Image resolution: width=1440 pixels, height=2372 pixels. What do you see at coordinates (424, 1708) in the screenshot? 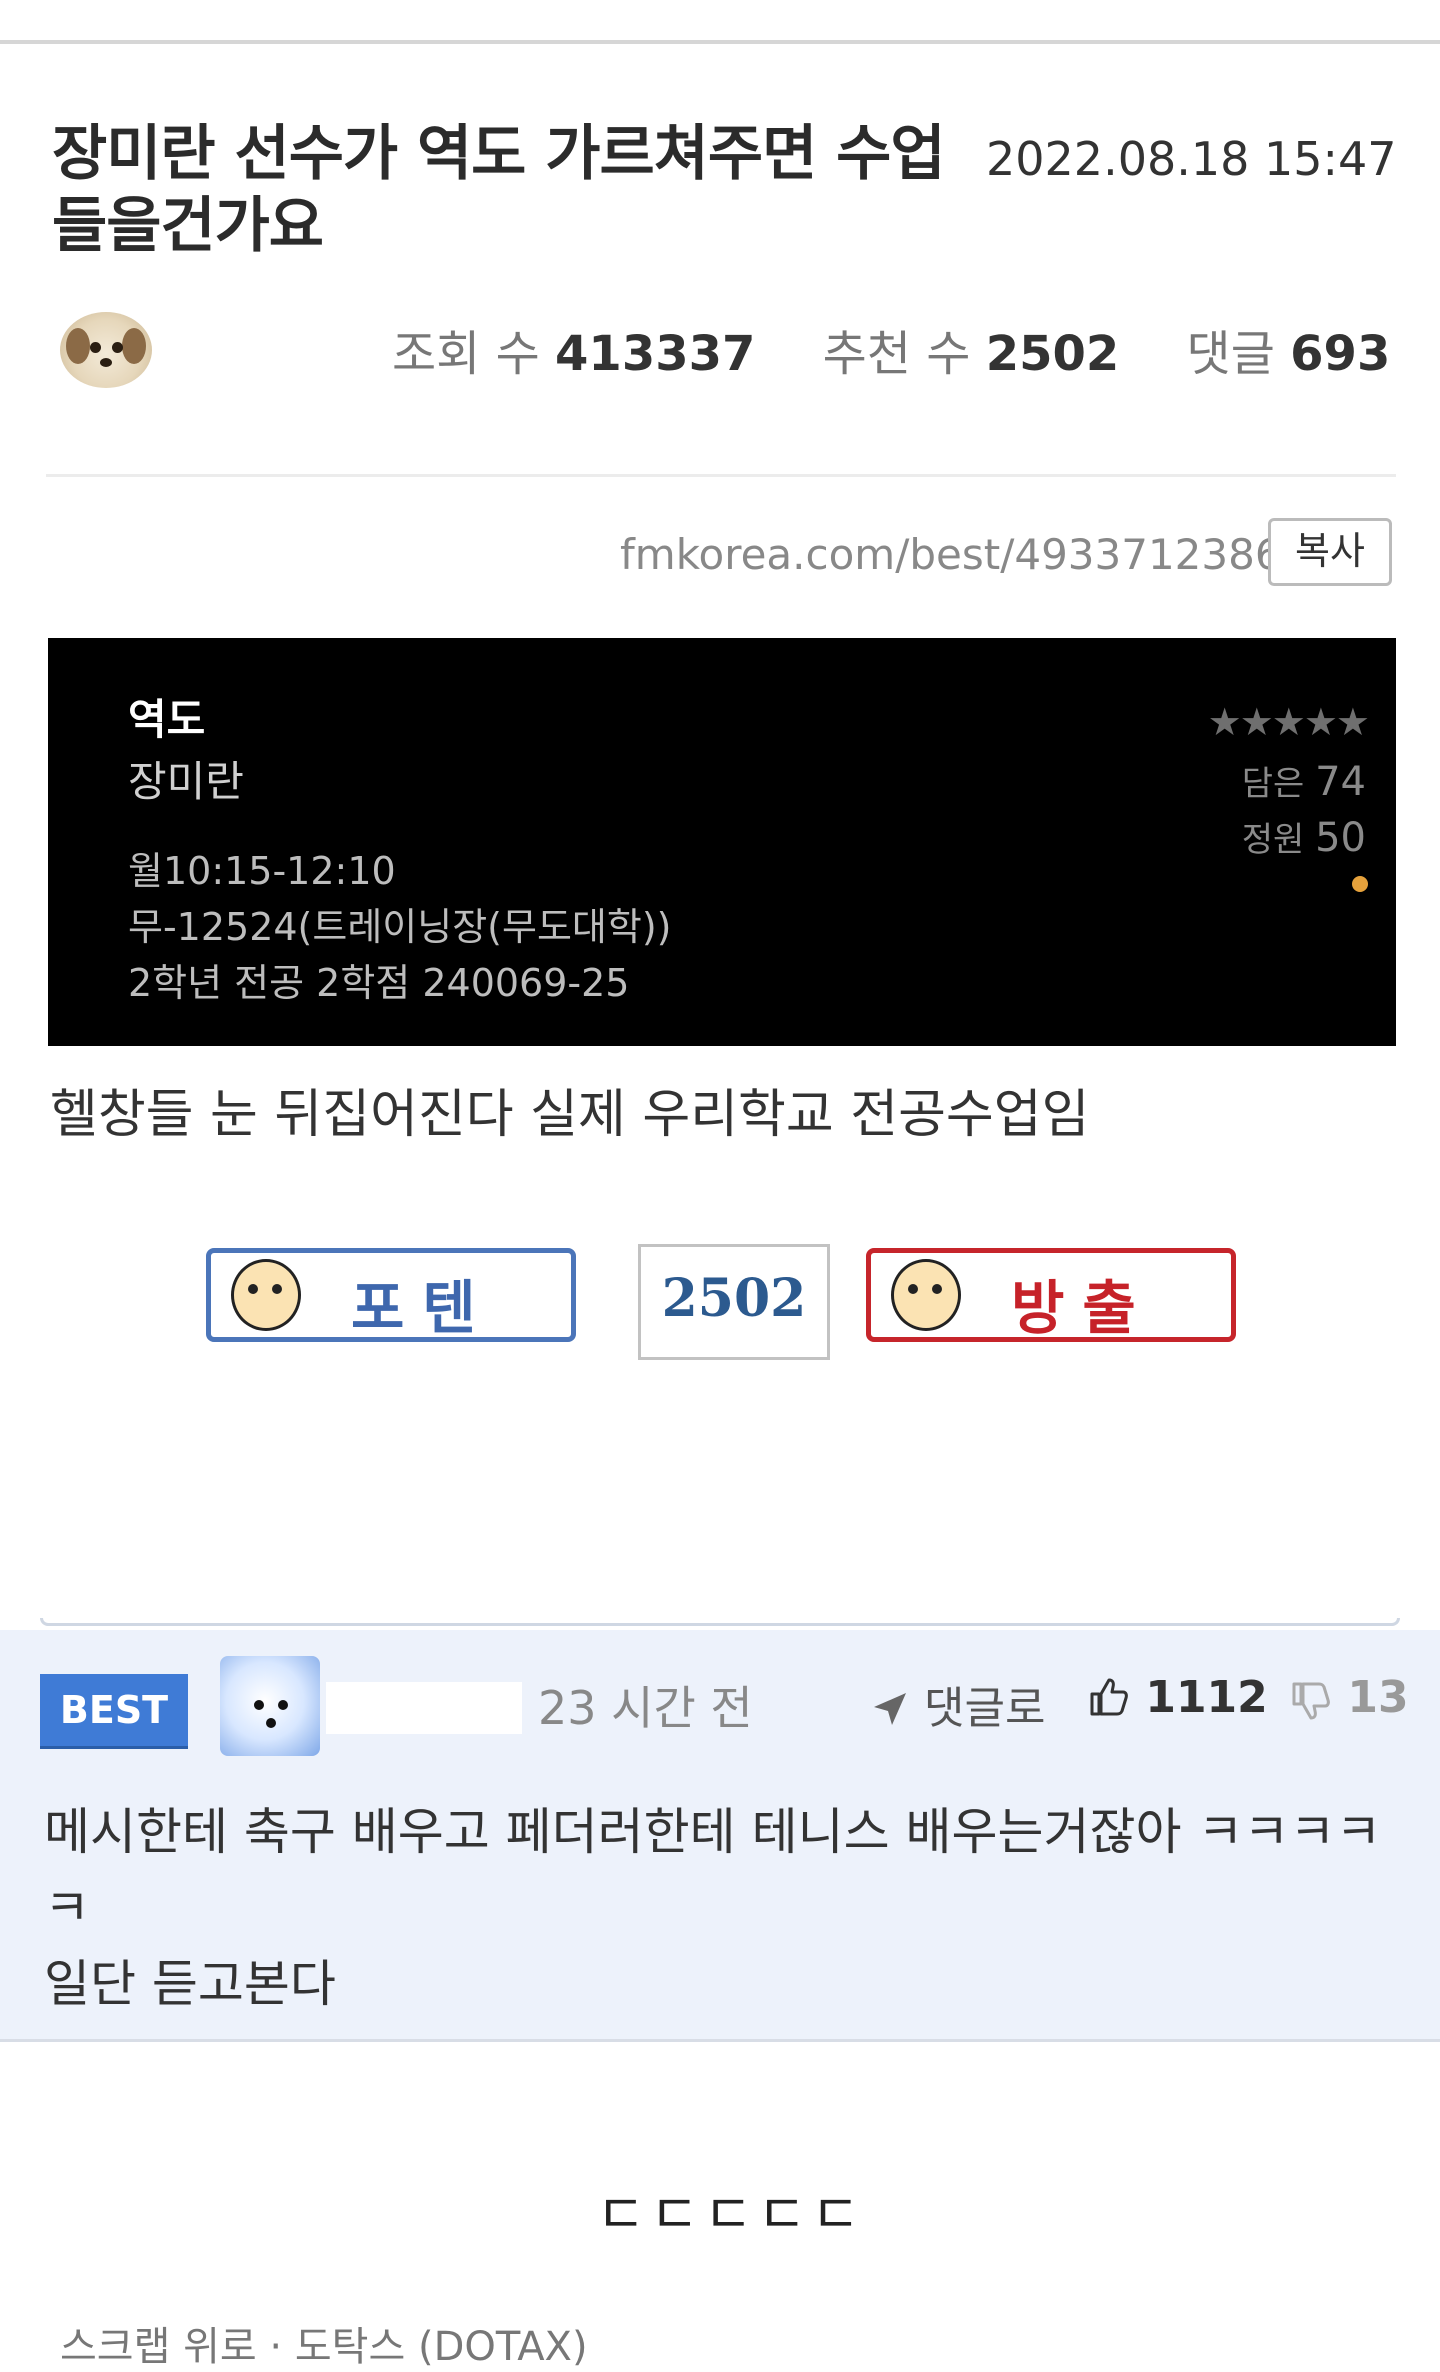
I see `commenter-name-redacted` at bounding box center [424, 1708].